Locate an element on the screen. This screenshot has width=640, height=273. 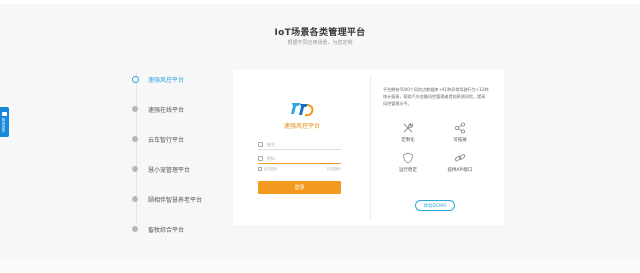
nav-item-pet: 慧小宠管理平台 is located at coordinates (178, 169).